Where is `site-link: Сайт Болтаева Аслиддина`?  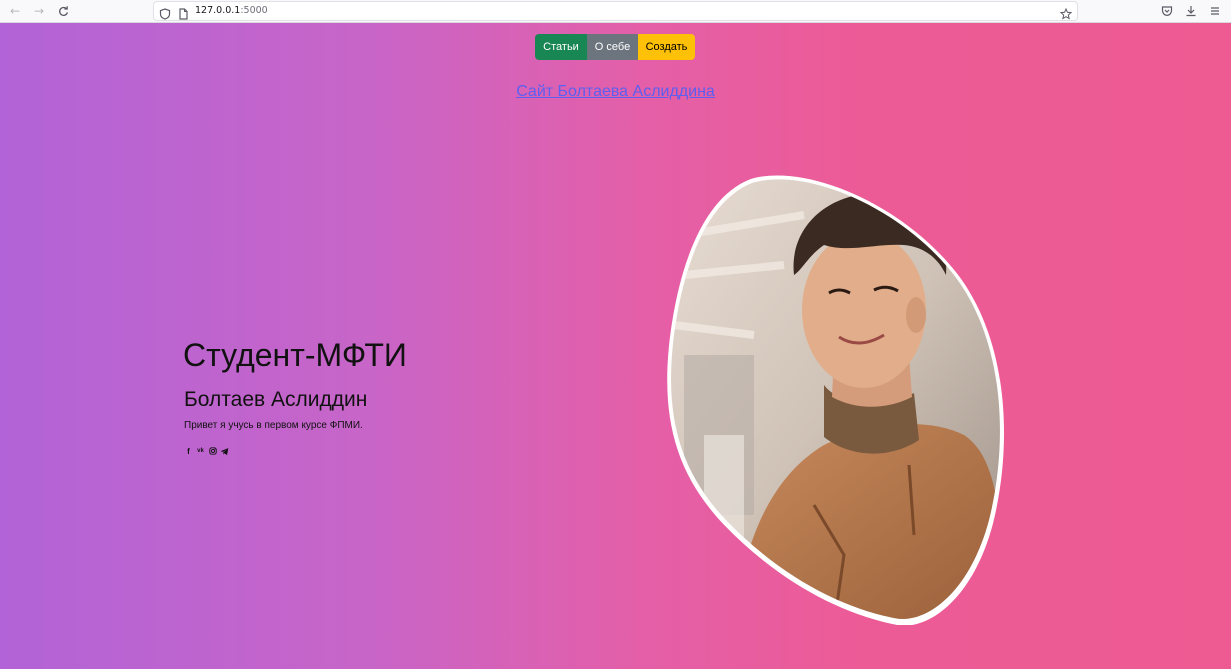 site-link: Сайт Болтаева Аслиддина is located at coordinates (615, 91).